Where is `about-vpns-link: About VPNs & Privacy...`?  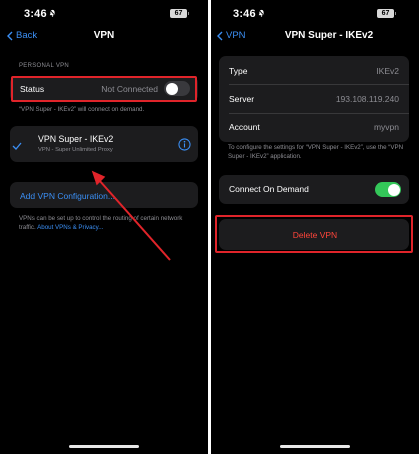
about-vpns-link: About VPNs & Privacy... is located at coordinates (70, 227).